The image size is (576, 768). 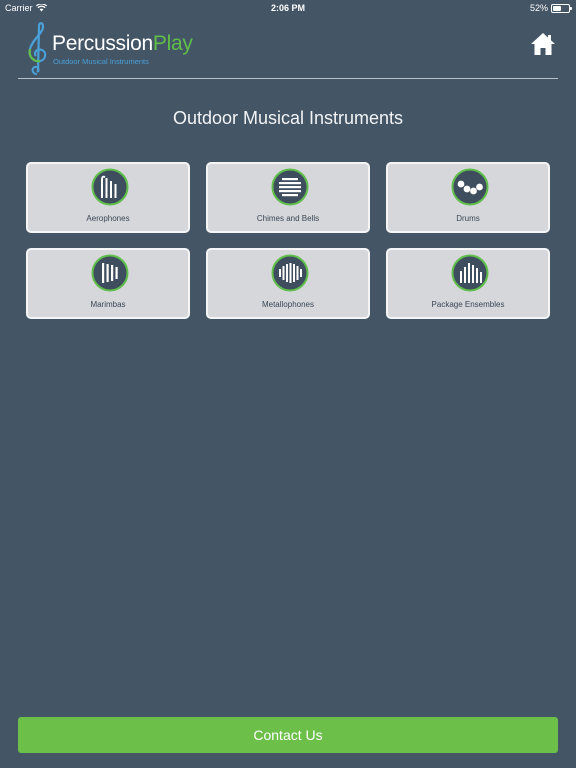 What do you see at coordinates (108, 304) in the screenshot?
I see `category-label: Marimbas` at bounding box center [108, 304].